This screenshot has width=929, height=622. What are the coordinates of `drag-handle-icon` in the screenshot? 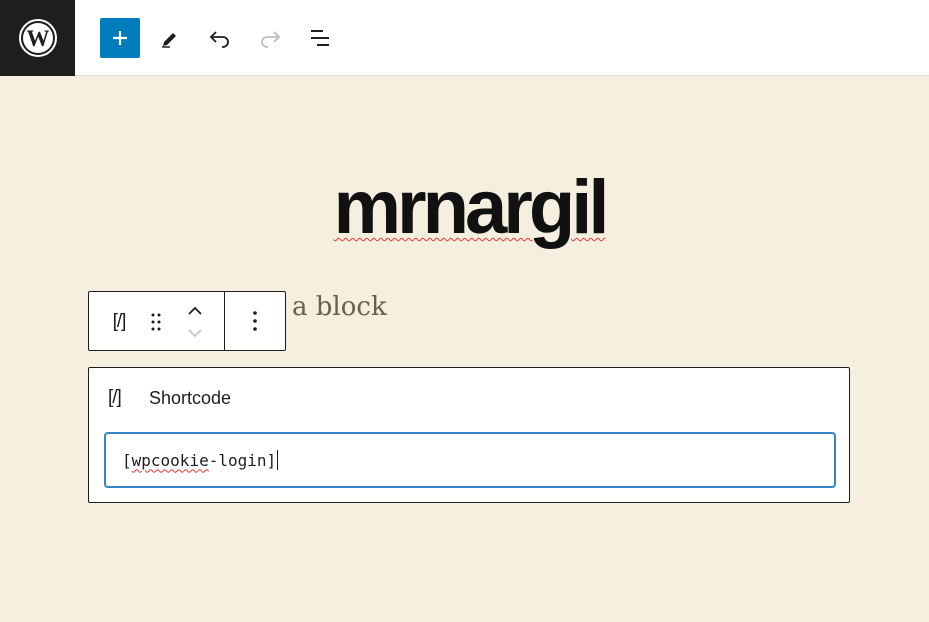 It's located at (156, 322).